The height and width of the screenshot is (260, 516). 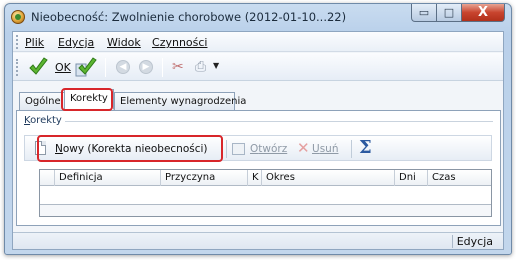 I want to click on menu-plik-label: lik, so click(x=38, y=42).